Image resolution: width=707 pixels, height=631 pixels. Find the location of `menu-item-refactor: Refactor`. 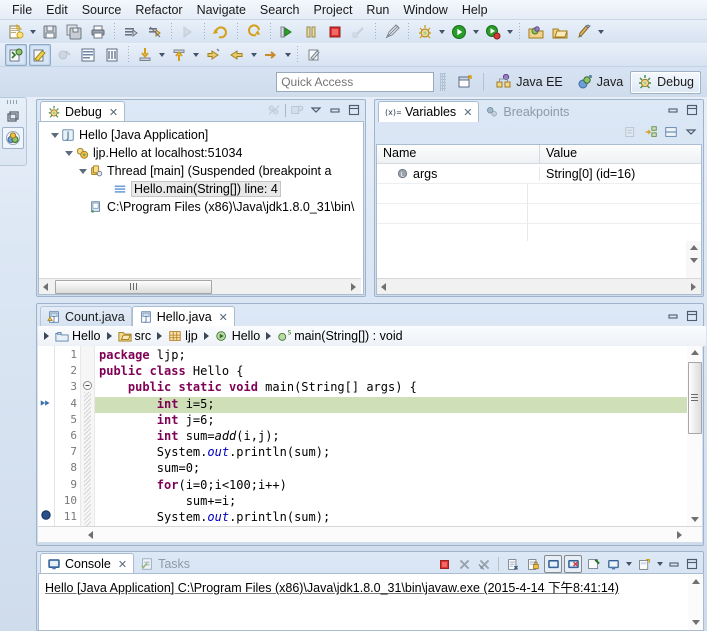

menu-item-refactor: Refactor is located at coordinates (158, 10).